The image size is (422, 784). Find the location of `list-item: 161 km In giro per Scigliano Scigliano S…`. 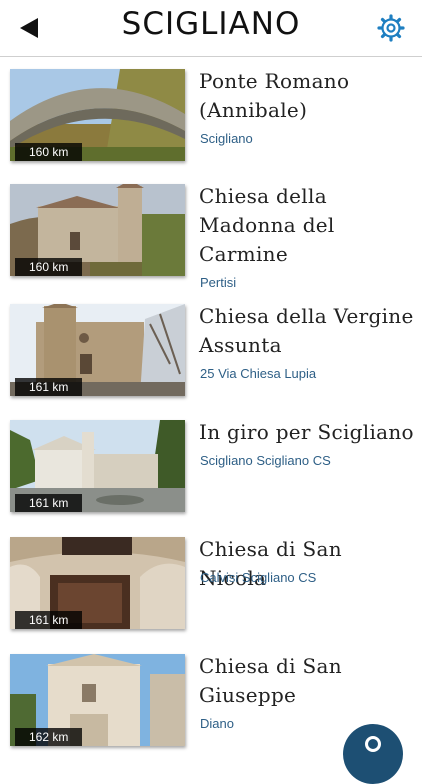

list-item: 161 km In giro per Scigliano Scigliano S… is located at coordinates (211, 464).